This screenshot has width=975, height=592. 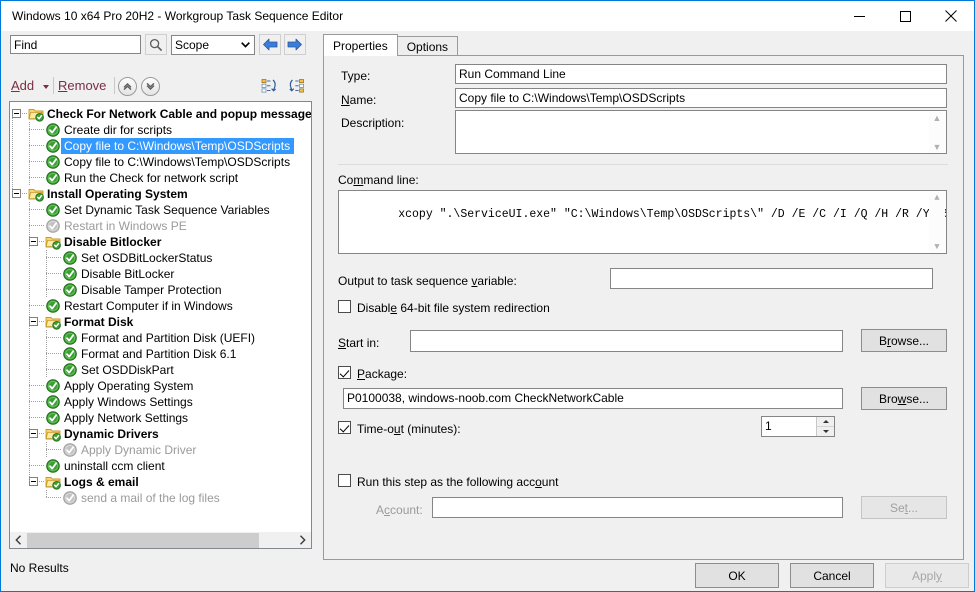 I want to click on package-label: Package:, so click(x=382, y=374).